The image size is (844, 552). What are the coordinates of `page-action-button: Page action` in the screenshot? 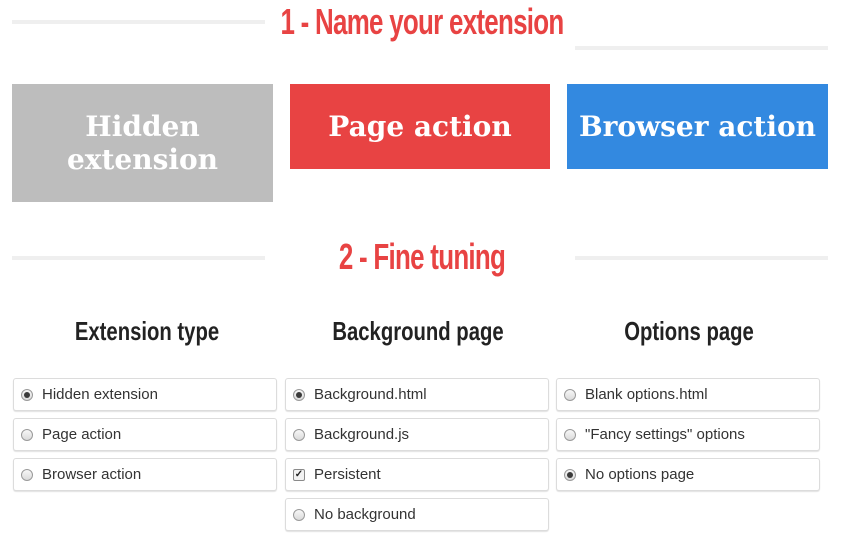 It's located at (420, 126).